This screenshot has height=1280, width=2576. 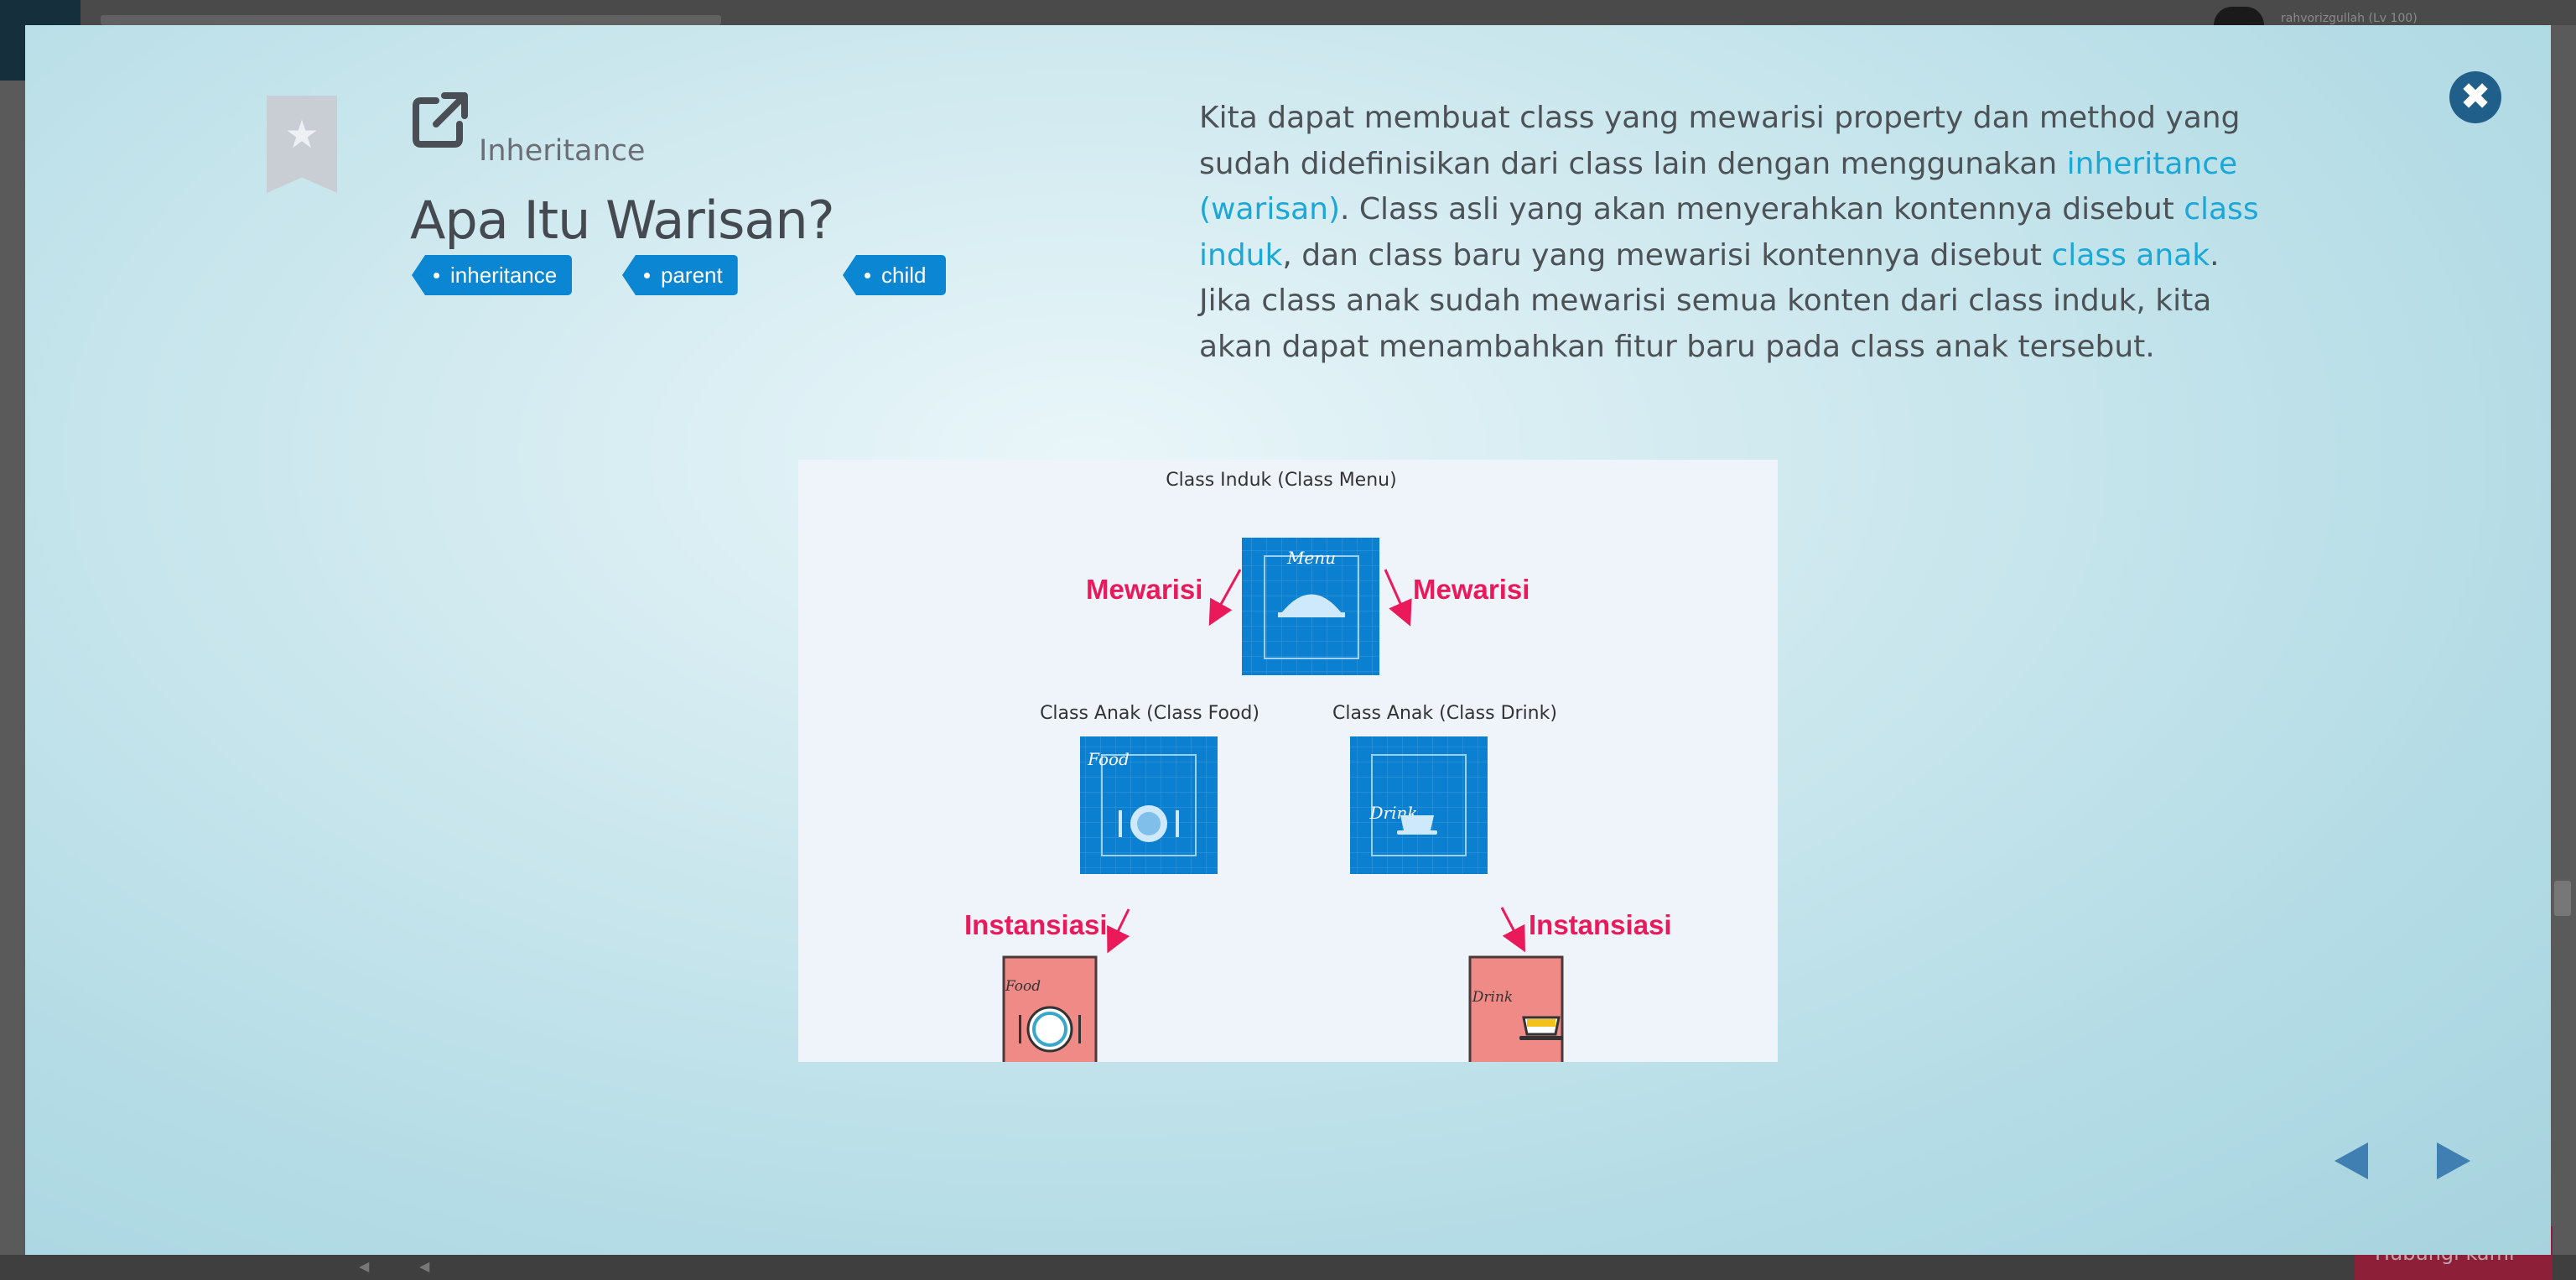 What do you see at coordinates (440, 120) in the screenshot?
I see `external-link-icon` at bounding box center [440, 120].